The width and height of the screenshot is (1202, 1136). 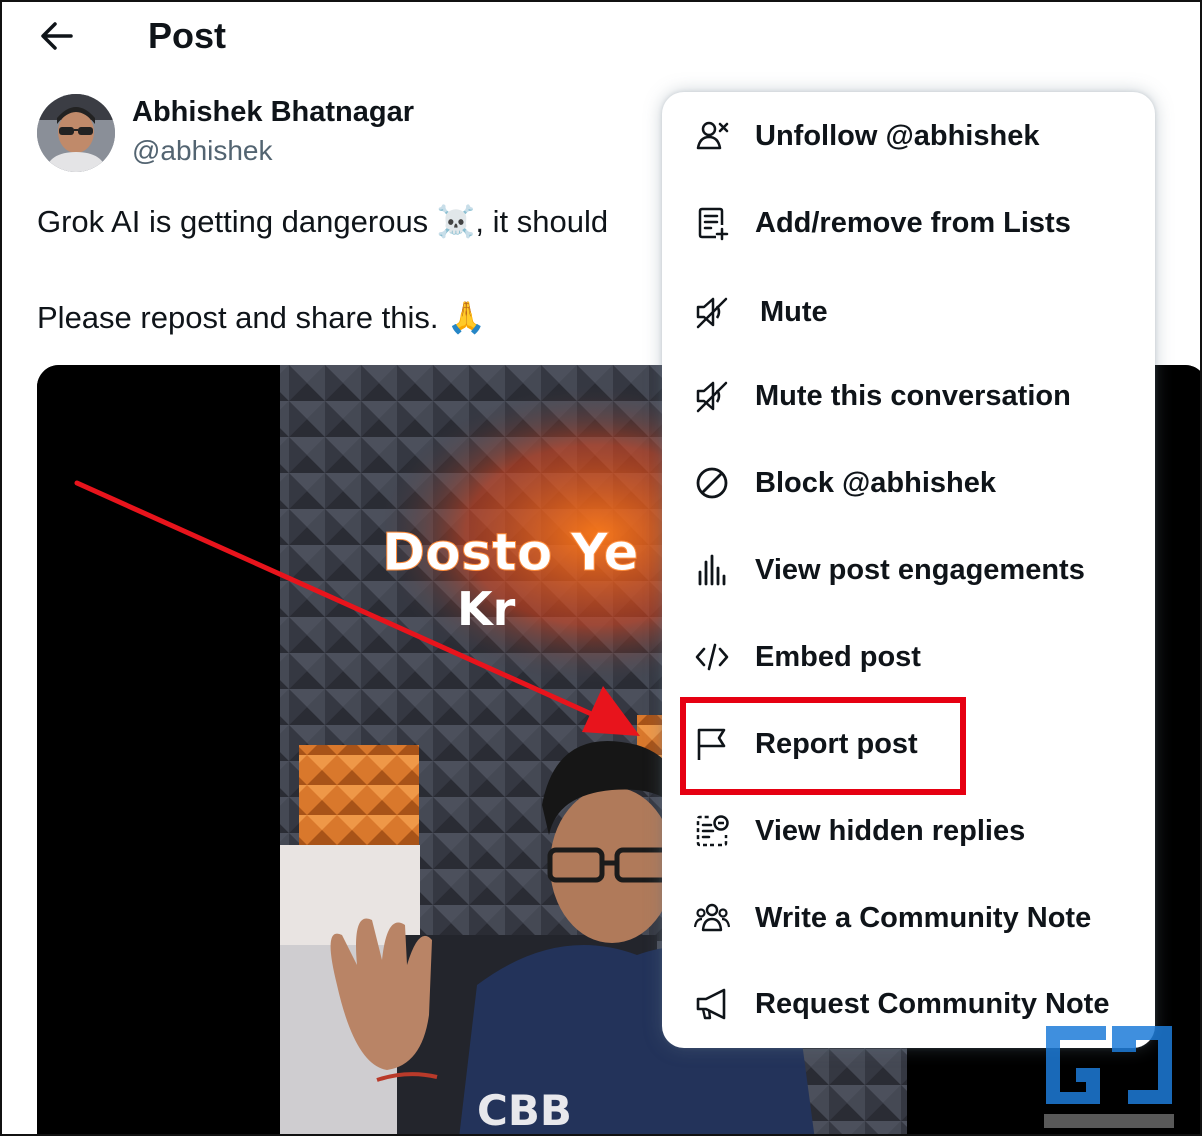 I want to click on engagements-icon, so click(x=712, y=570).